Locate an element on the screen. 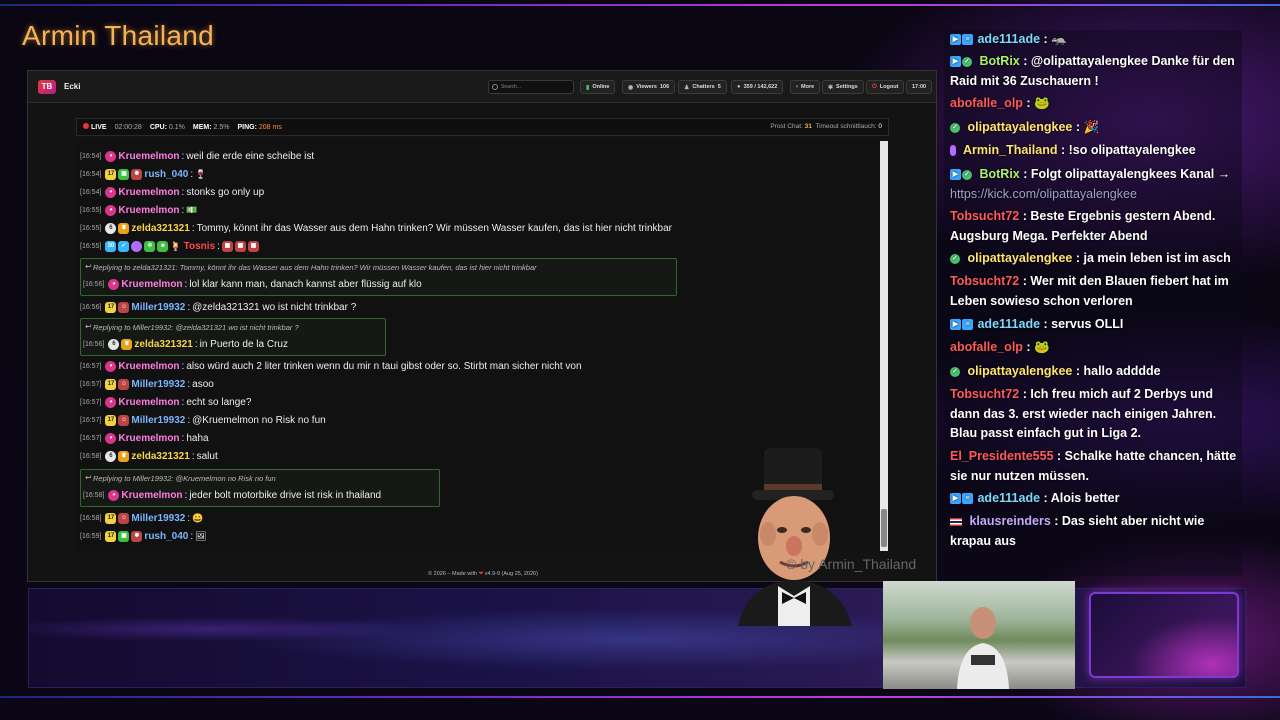  overlay-message: servus OLLI is located at coordinates (1087, 324).